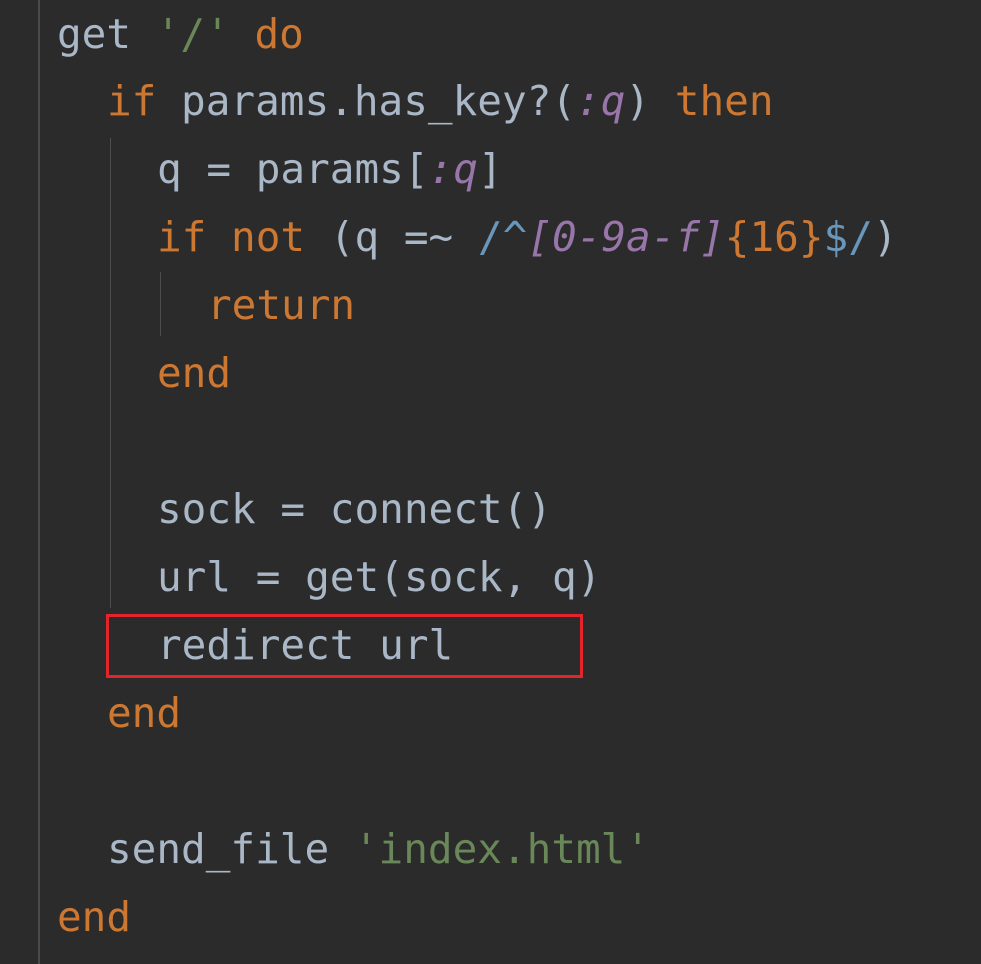  Describe the element at coordinates (724, 101) in the screenshot. I see `code-token: then` at that location.